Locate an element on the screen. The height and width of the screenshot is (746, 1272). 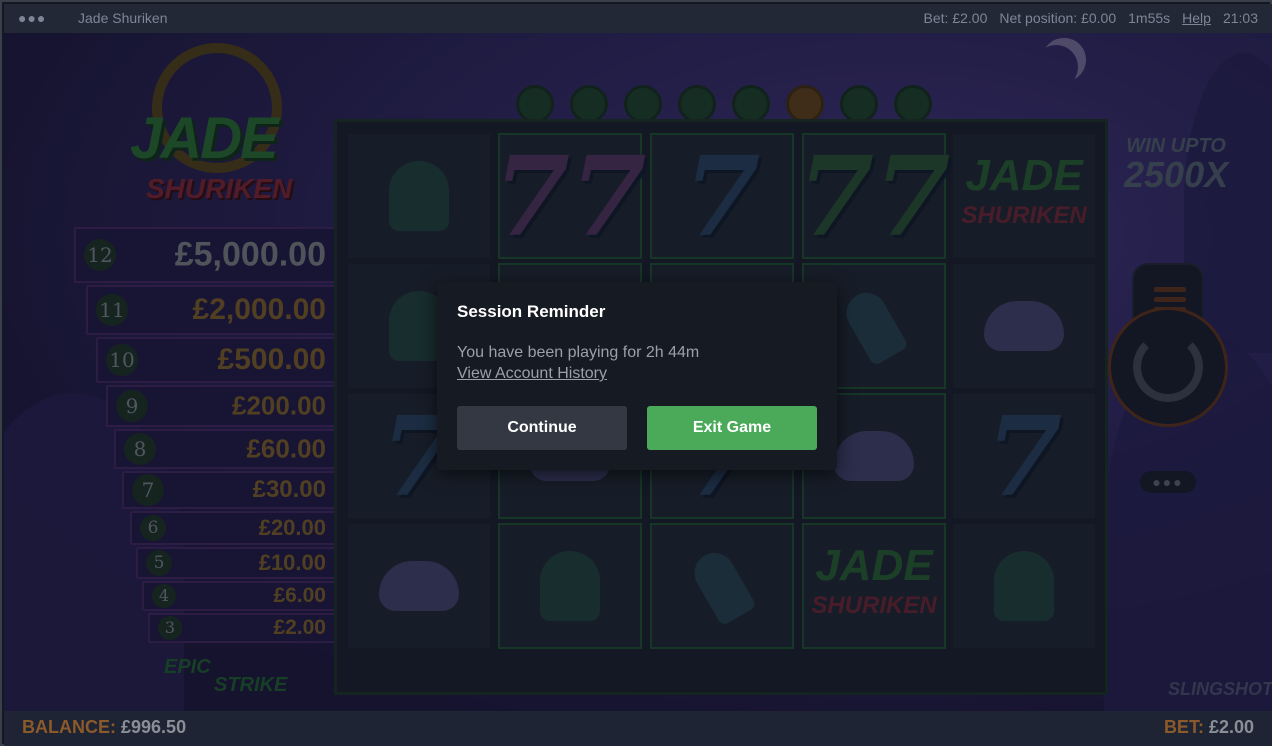
bet-display: Bet: £2.00 is located at coordinates (955, 18).